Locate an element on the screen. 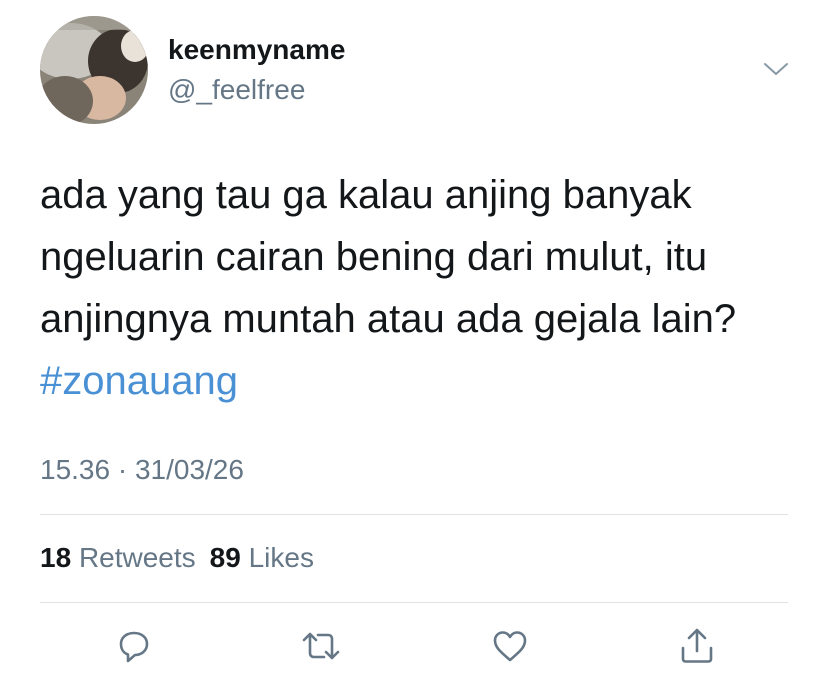 This screenshot has width=828, height=674. likes-label: Likes is located at coordinates (281, 557).